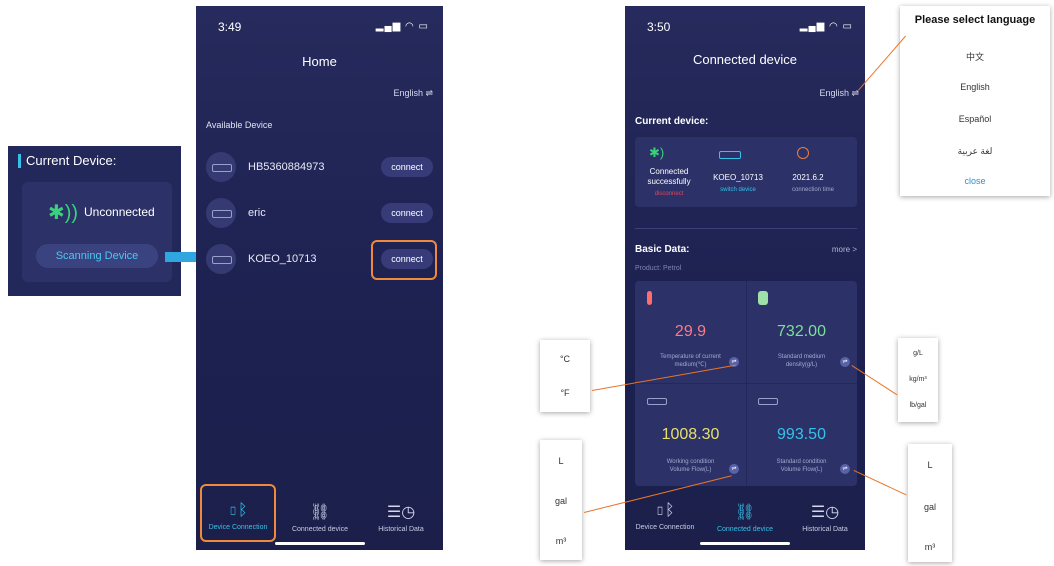  Describe the element at coordinates (257, 213) in the screenshot. I see `device-name: eric` at that location.